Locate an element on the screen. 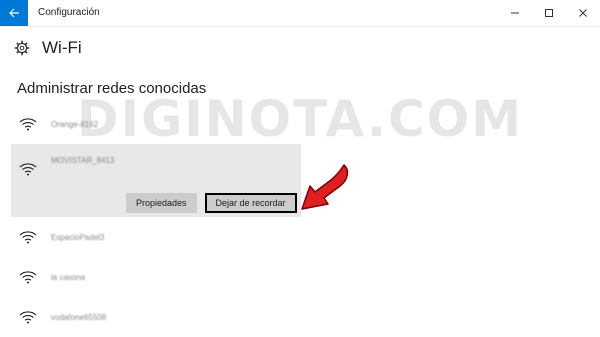 The image size is (600, 337). maximize-button is located at coordinates (549, 13).